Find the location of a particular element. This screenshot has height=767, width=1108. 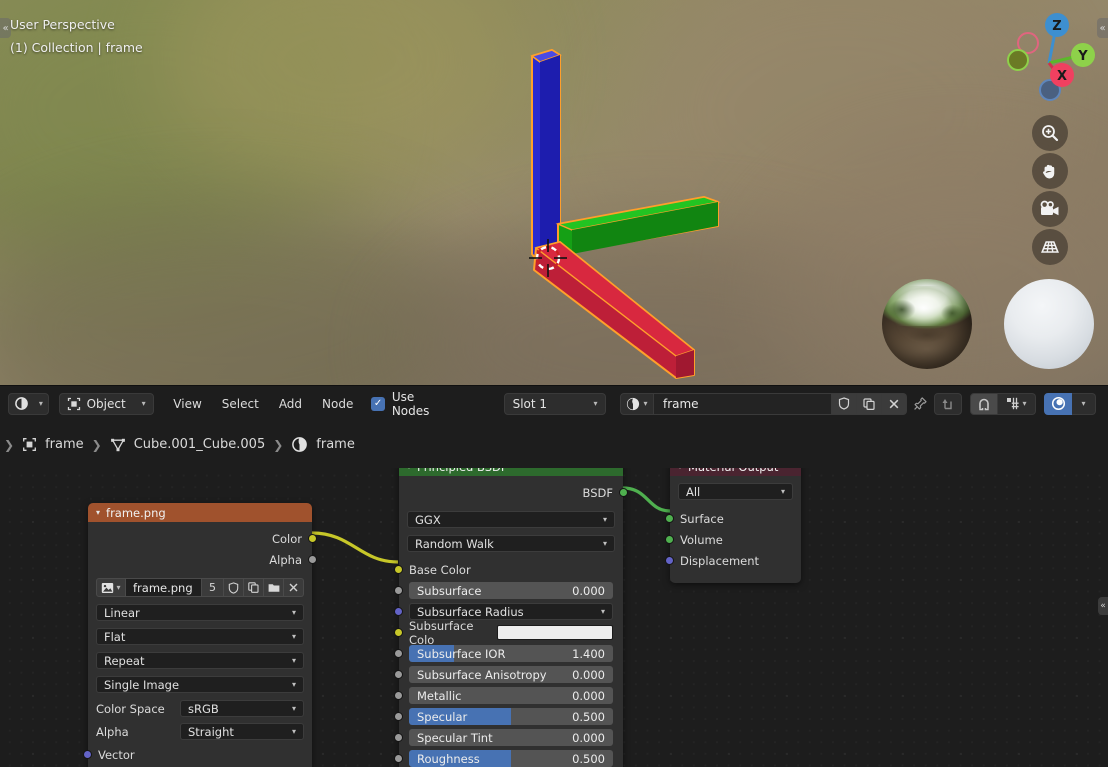

extension-select: Repeat ▾ is located at coordinates (200, 660).